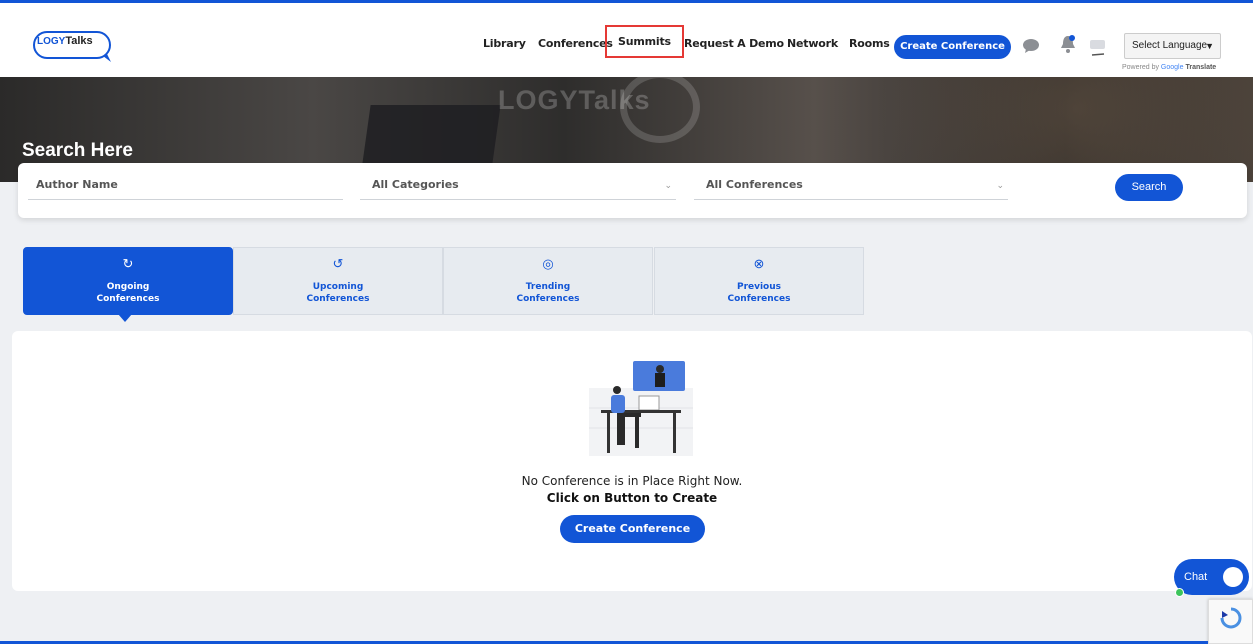 The width and height of the screenshot is (1253, 644). What do you see at coordinates (1140, 67) in the screenshot?
I see `powered-by-prefix: Powered by` at bounding box center [1140, 67].